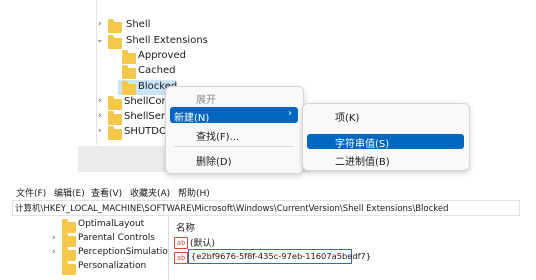 The image size is (536, 280). I want to click on tree-item-label: ShellServ, so click(147, 116).